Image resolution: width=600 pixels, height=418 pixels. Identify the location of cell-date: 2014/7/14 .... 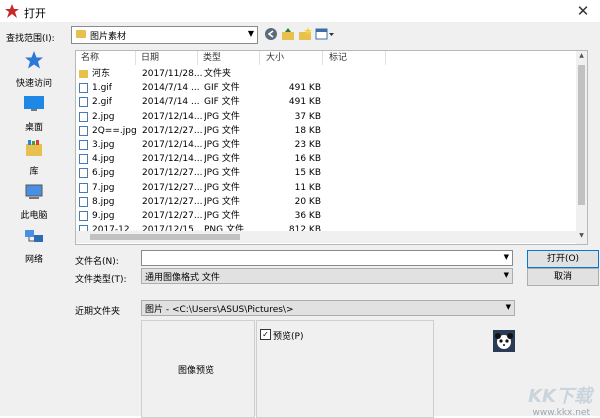
(171, 88).